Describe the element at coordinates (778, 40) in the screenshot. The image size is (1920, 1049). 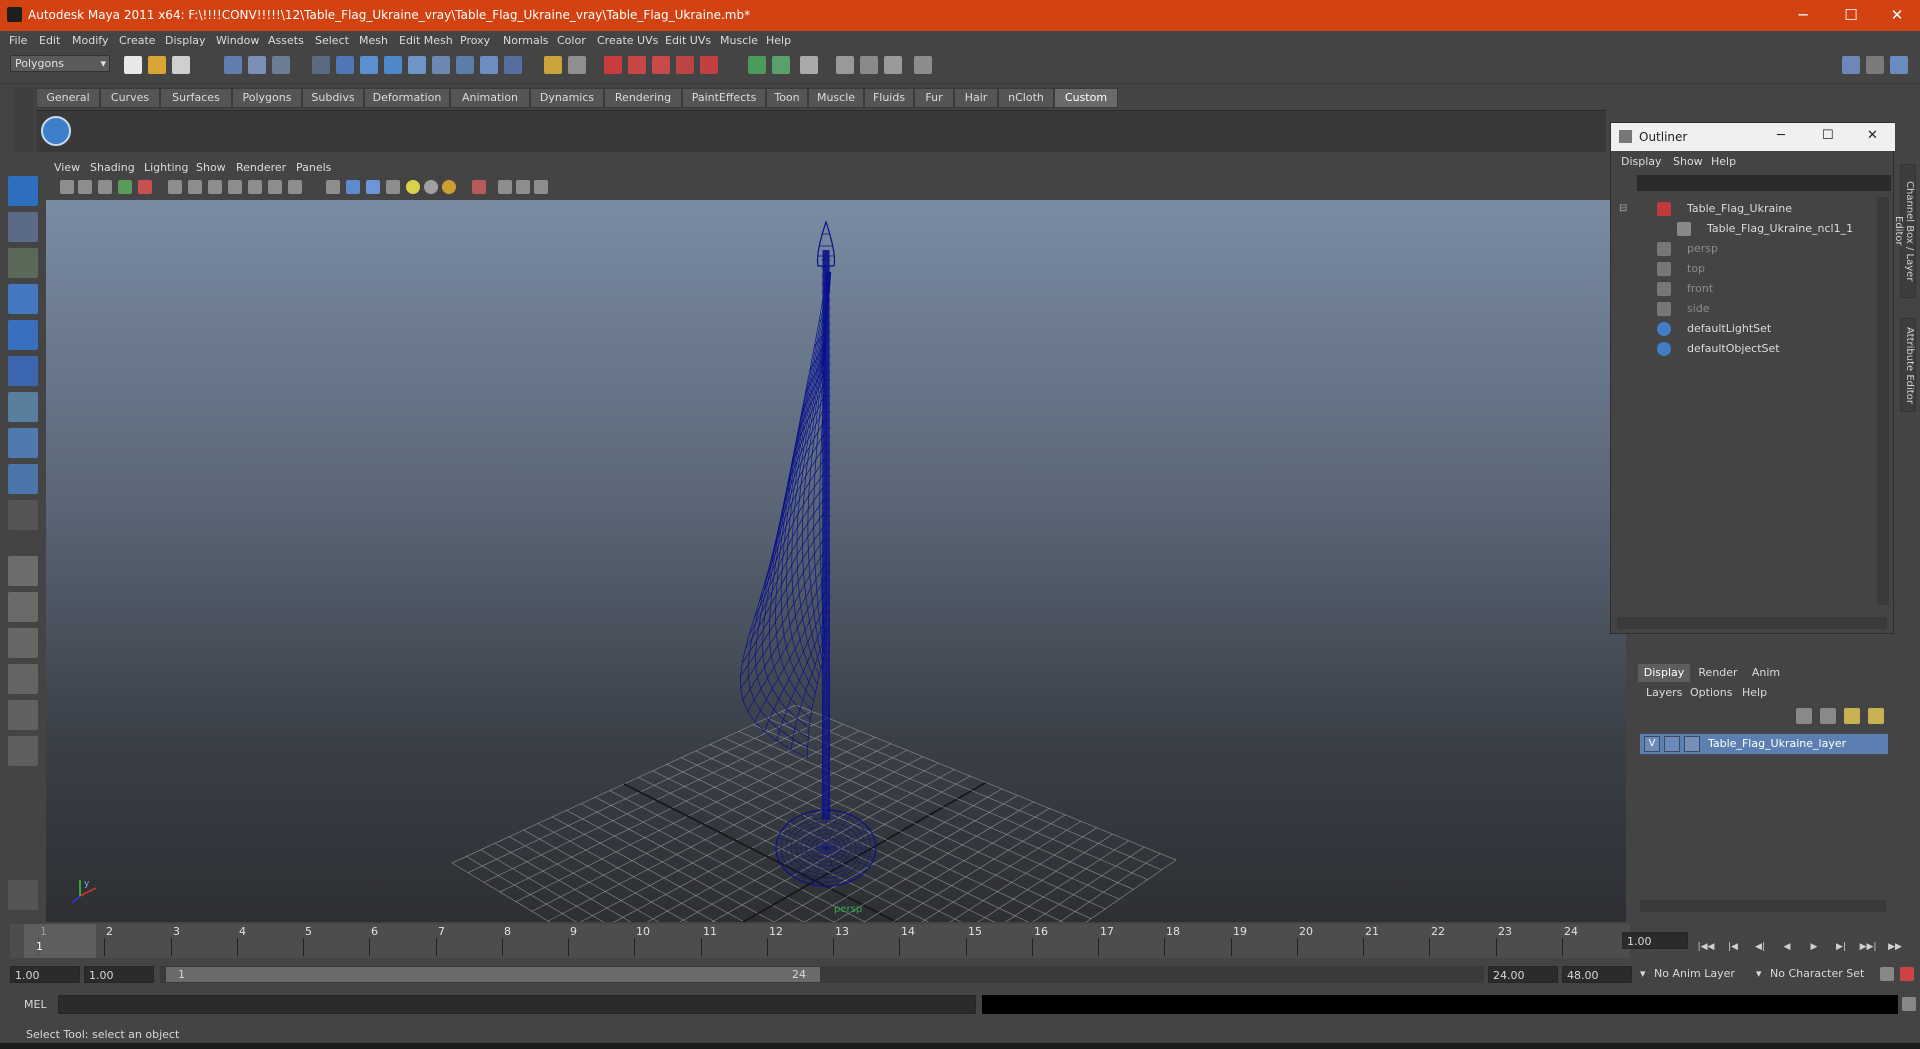
I see `menu-help: Help` at that location.